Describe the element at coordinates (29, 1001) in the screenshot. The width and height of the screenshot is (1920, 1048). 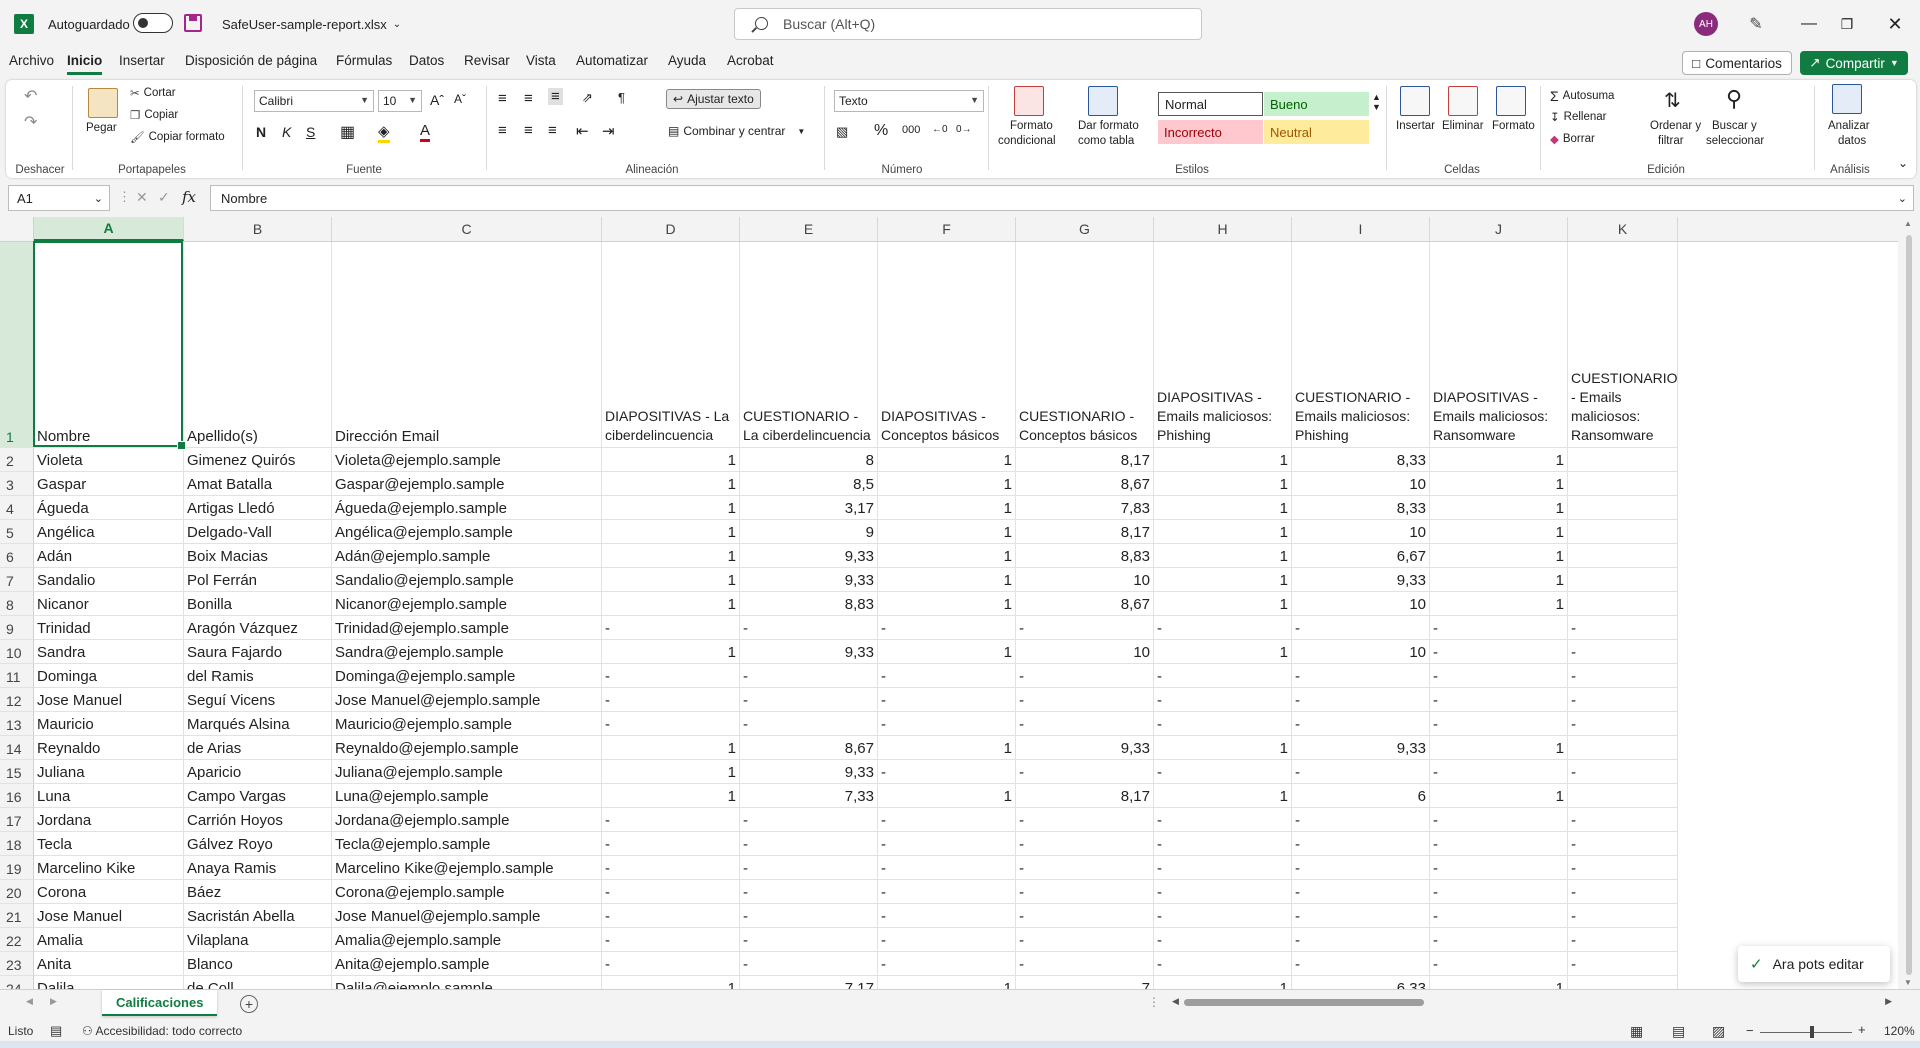
I see `prev-sheet-icon: ◀` at that location.